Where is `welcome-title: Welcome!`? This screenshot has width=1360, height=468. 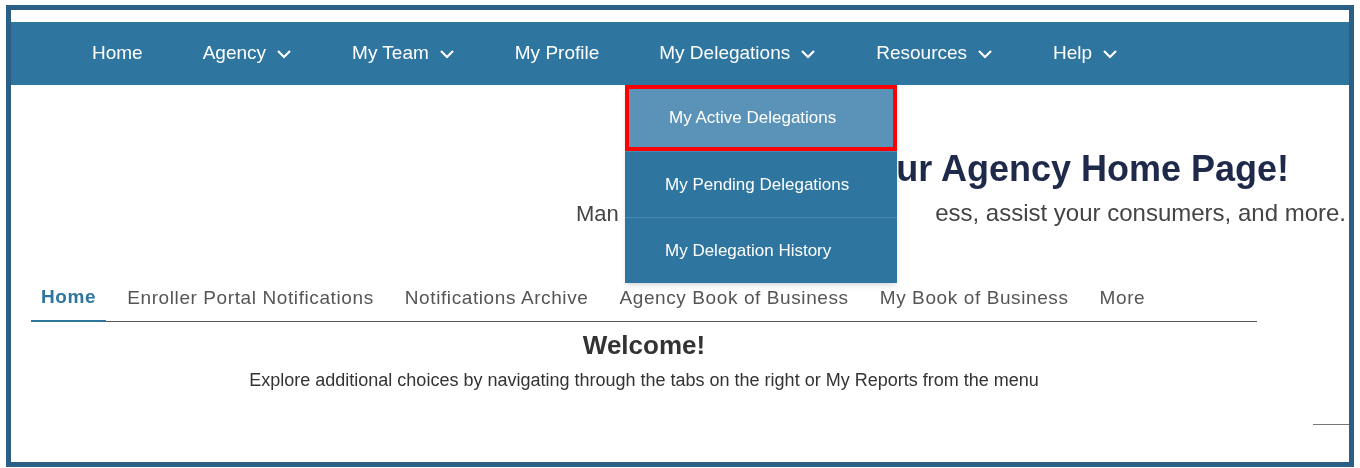
welcome-title: Welcome! is located at coordinates (644, 345).